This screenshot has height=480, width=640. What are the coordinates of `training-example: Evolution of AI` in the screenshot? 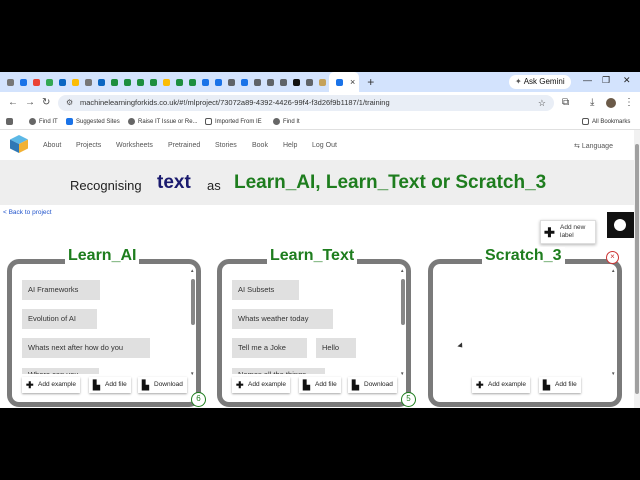 It's located at (59, 319).